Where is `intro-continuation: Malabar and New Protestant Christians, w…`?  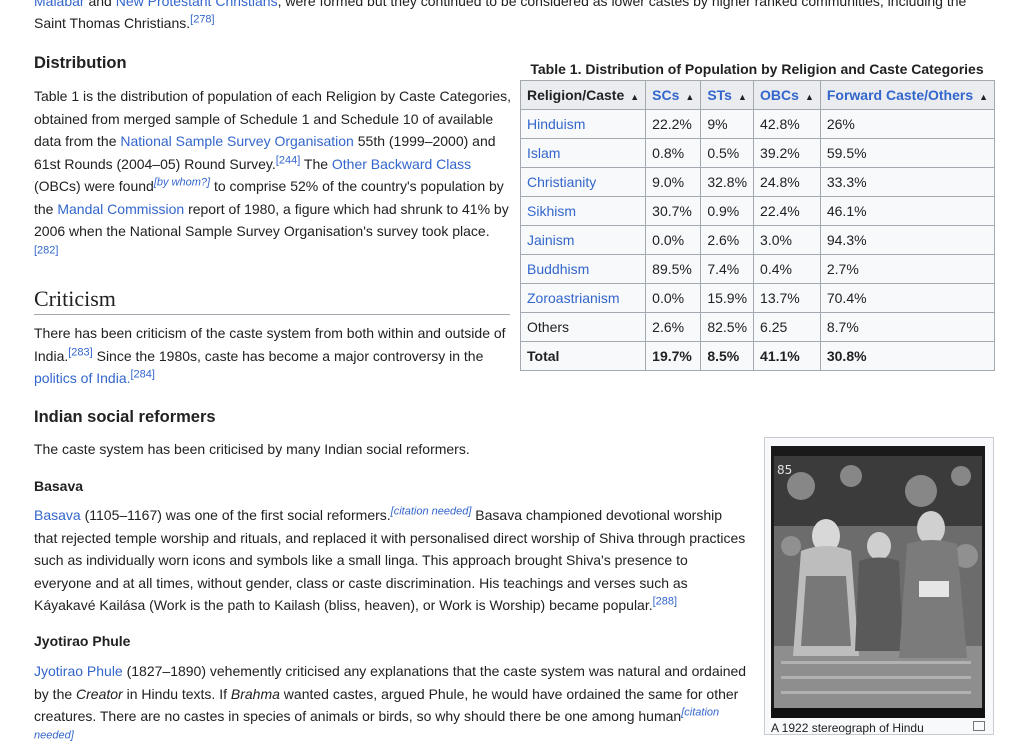 intro-continuation: Malabar and New Protestant Christians, w… is located at coordinates (514, 6).